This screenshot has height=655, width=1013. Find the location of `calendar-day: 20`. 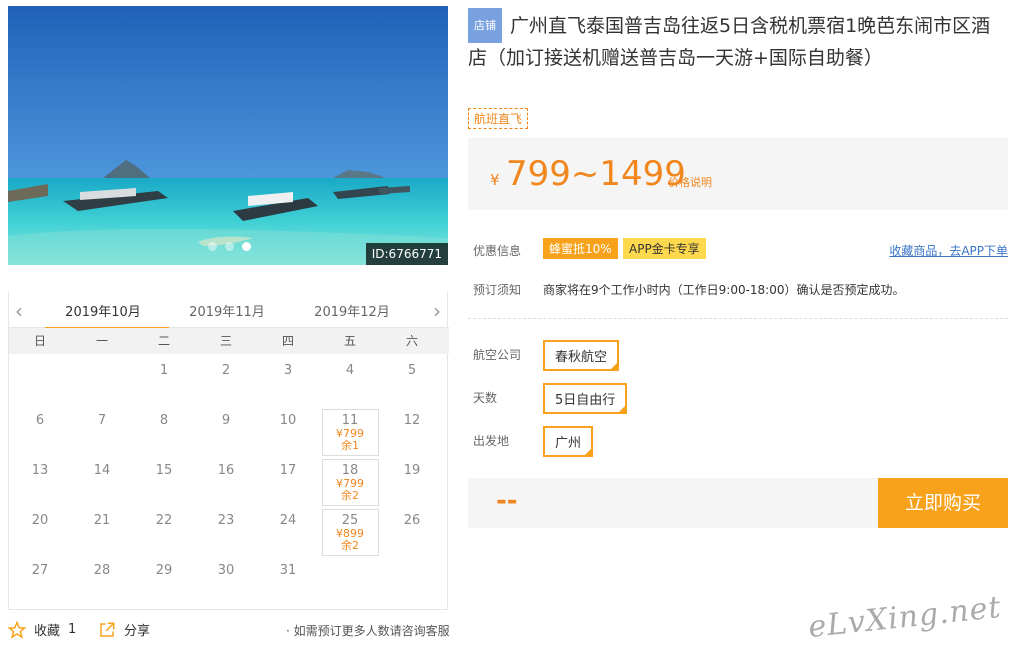

calendar-day: 20 is located at coordinates (40, 533).